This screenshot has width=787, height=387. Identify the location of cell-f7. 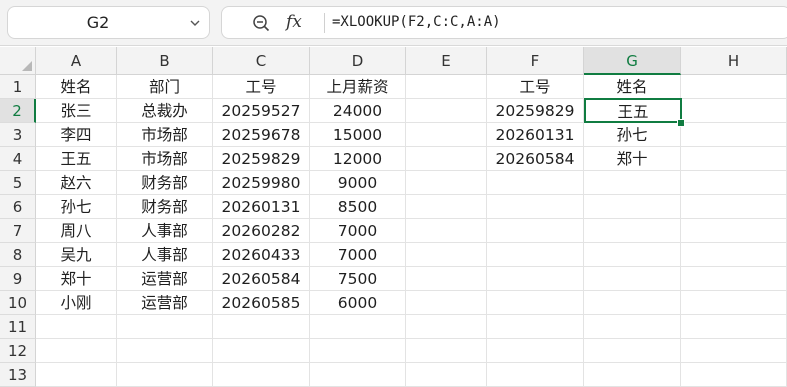
(535, 231).